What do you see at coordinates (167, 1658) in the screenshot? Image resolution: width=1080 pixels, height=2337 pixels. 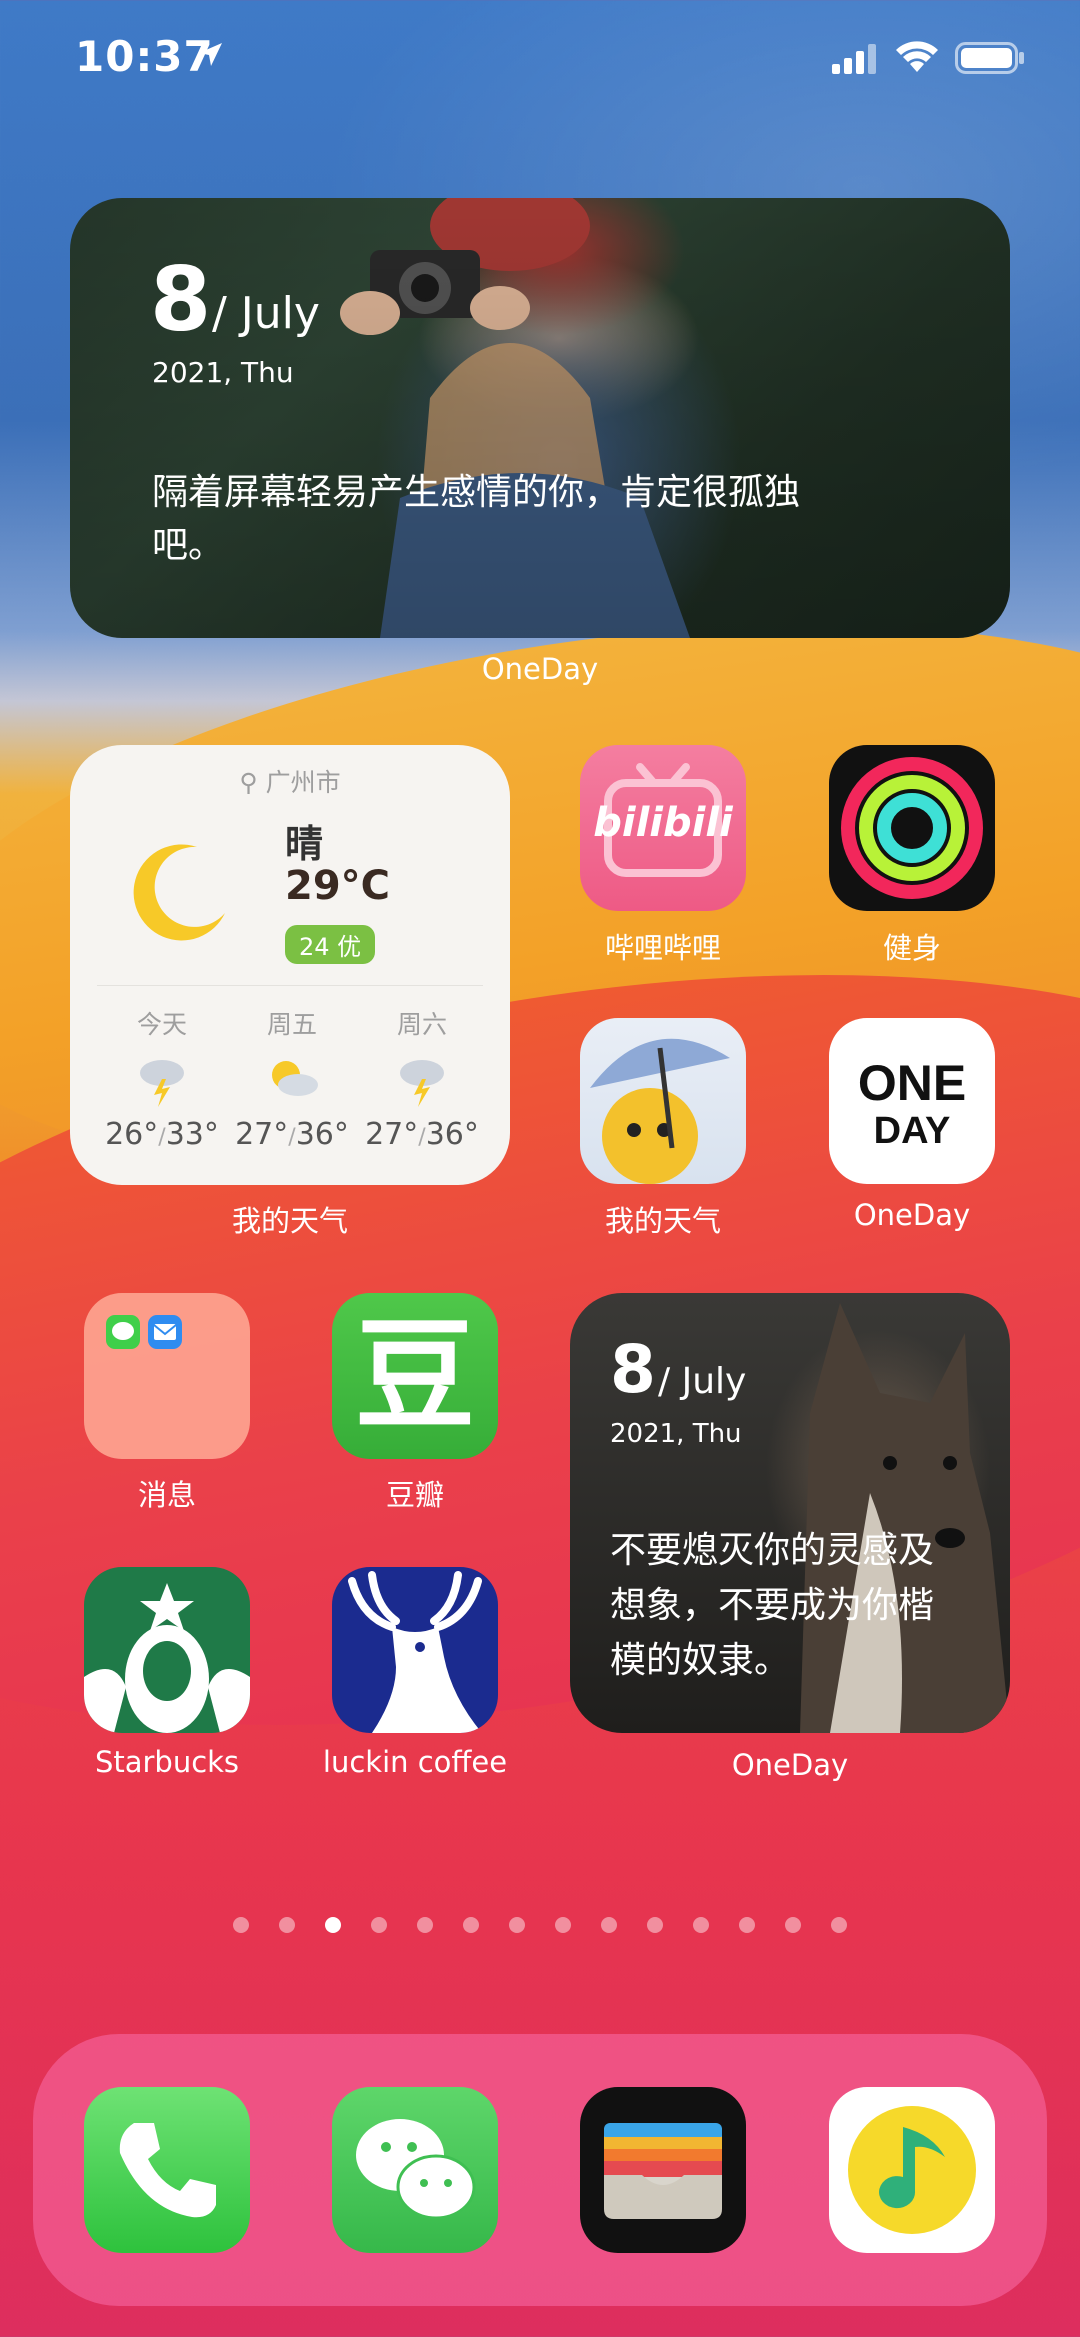 I see `siren-logo-icon` at bounding box center [167, 1658].